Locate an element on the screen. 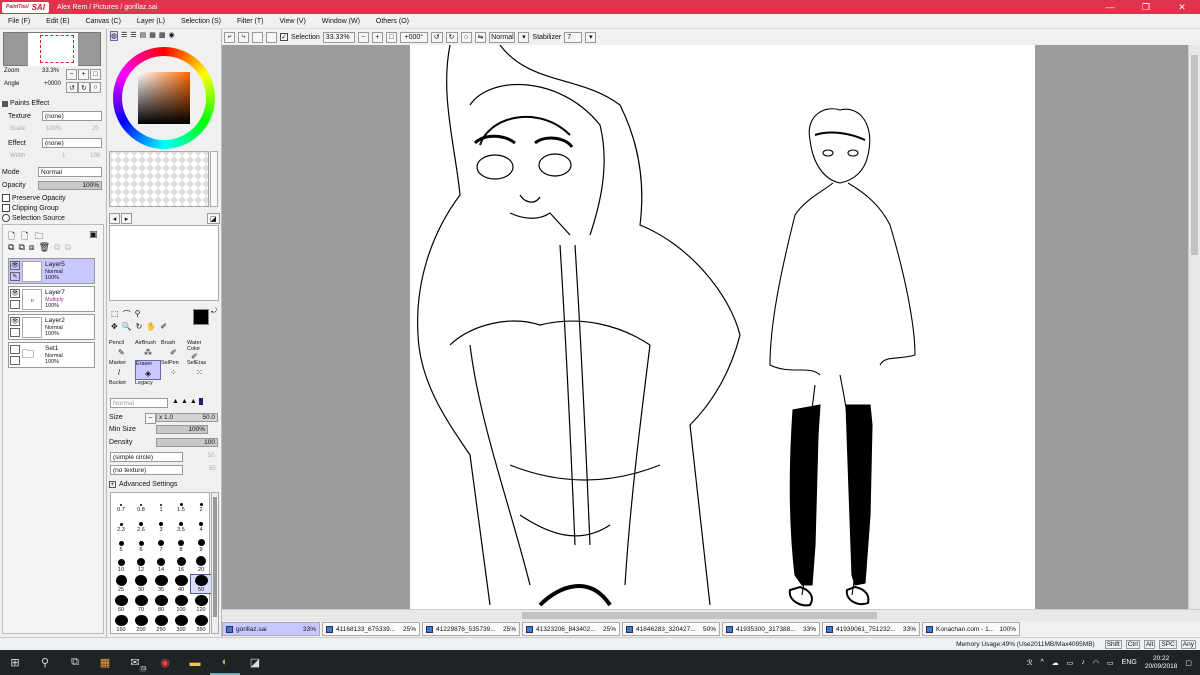 The height and width of the screenshot is (675, 1200). effect-select: (none) is located at coordinates (72, 143).